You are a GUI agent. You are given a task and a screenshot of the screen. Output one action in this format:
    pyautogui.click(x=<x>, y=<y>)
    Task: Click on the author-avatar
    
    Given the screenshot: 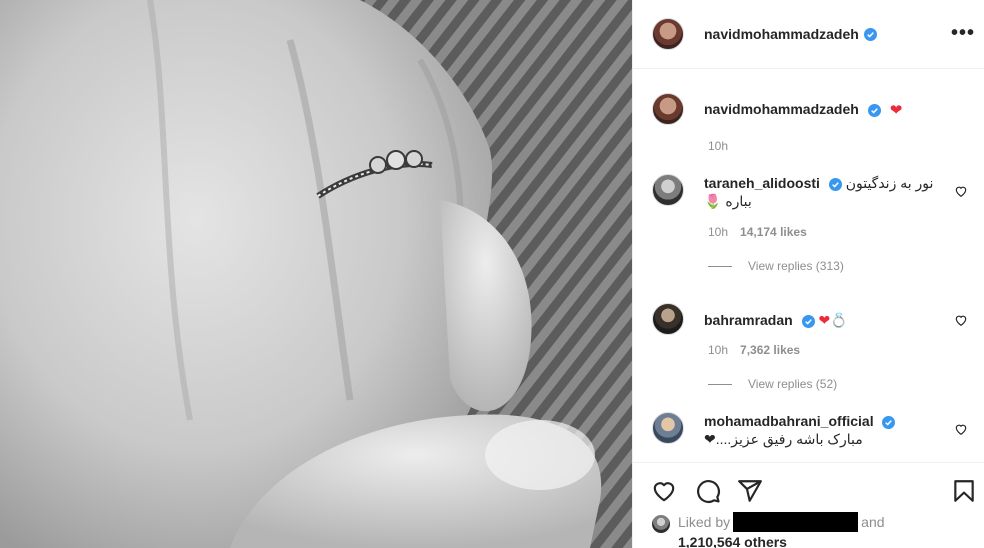 What is the action you would take?
    pyautogui.click(x=668, y=34)
    